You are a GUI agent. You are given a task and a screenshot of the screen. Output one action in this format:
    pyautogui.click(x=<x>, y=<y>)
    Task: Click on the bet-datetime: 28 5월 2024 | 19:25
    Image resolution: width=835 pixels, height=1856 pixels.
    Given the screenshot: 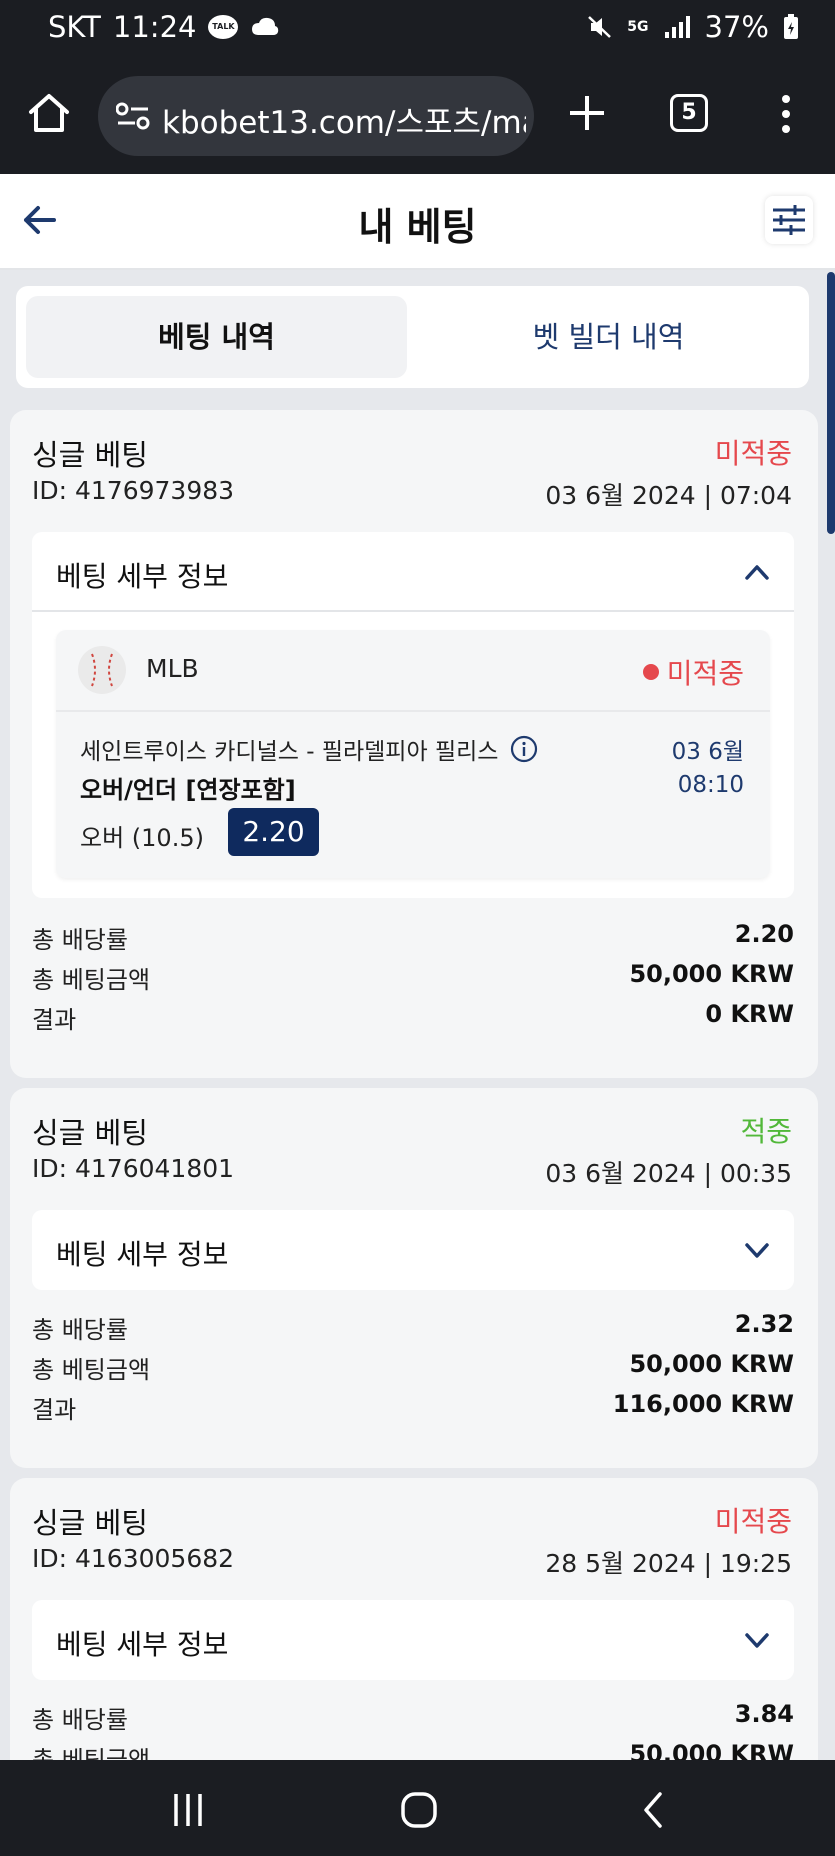 What is the action you would take?
    pyautogui.click(x=668, y=1563)
    